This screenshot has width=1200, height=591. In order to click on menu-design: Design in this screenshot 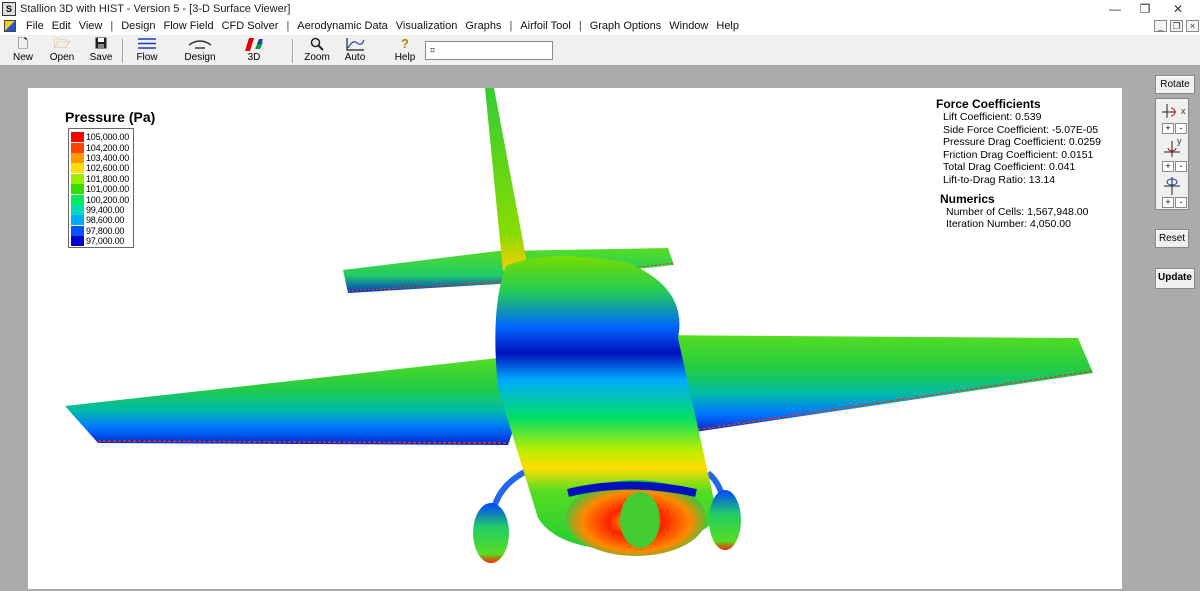, I will do `click(138, 26)`.